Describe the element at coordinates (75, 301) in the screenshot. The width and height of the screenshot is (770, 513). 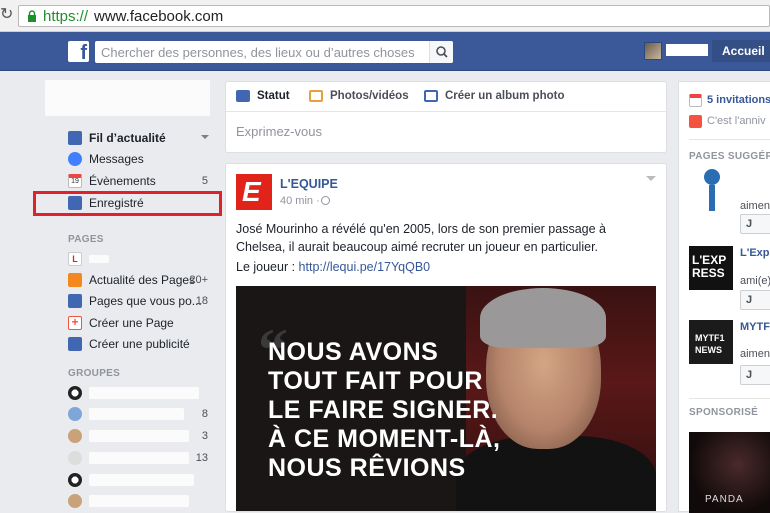
I see `like-pages-icon` at that location.